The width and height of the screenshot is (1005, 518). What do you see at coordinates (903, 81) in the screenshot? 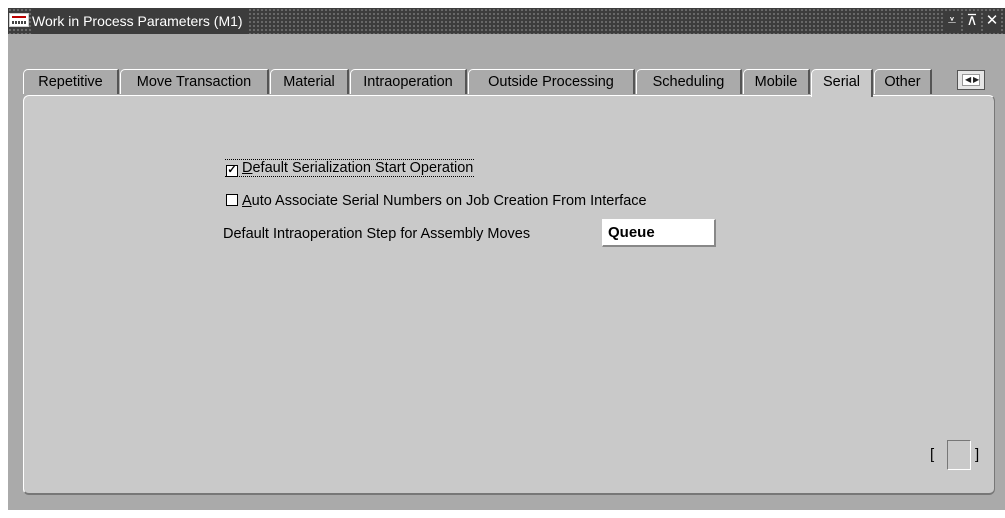
I see `tab-other: Other` at bounding box center [903, 81].